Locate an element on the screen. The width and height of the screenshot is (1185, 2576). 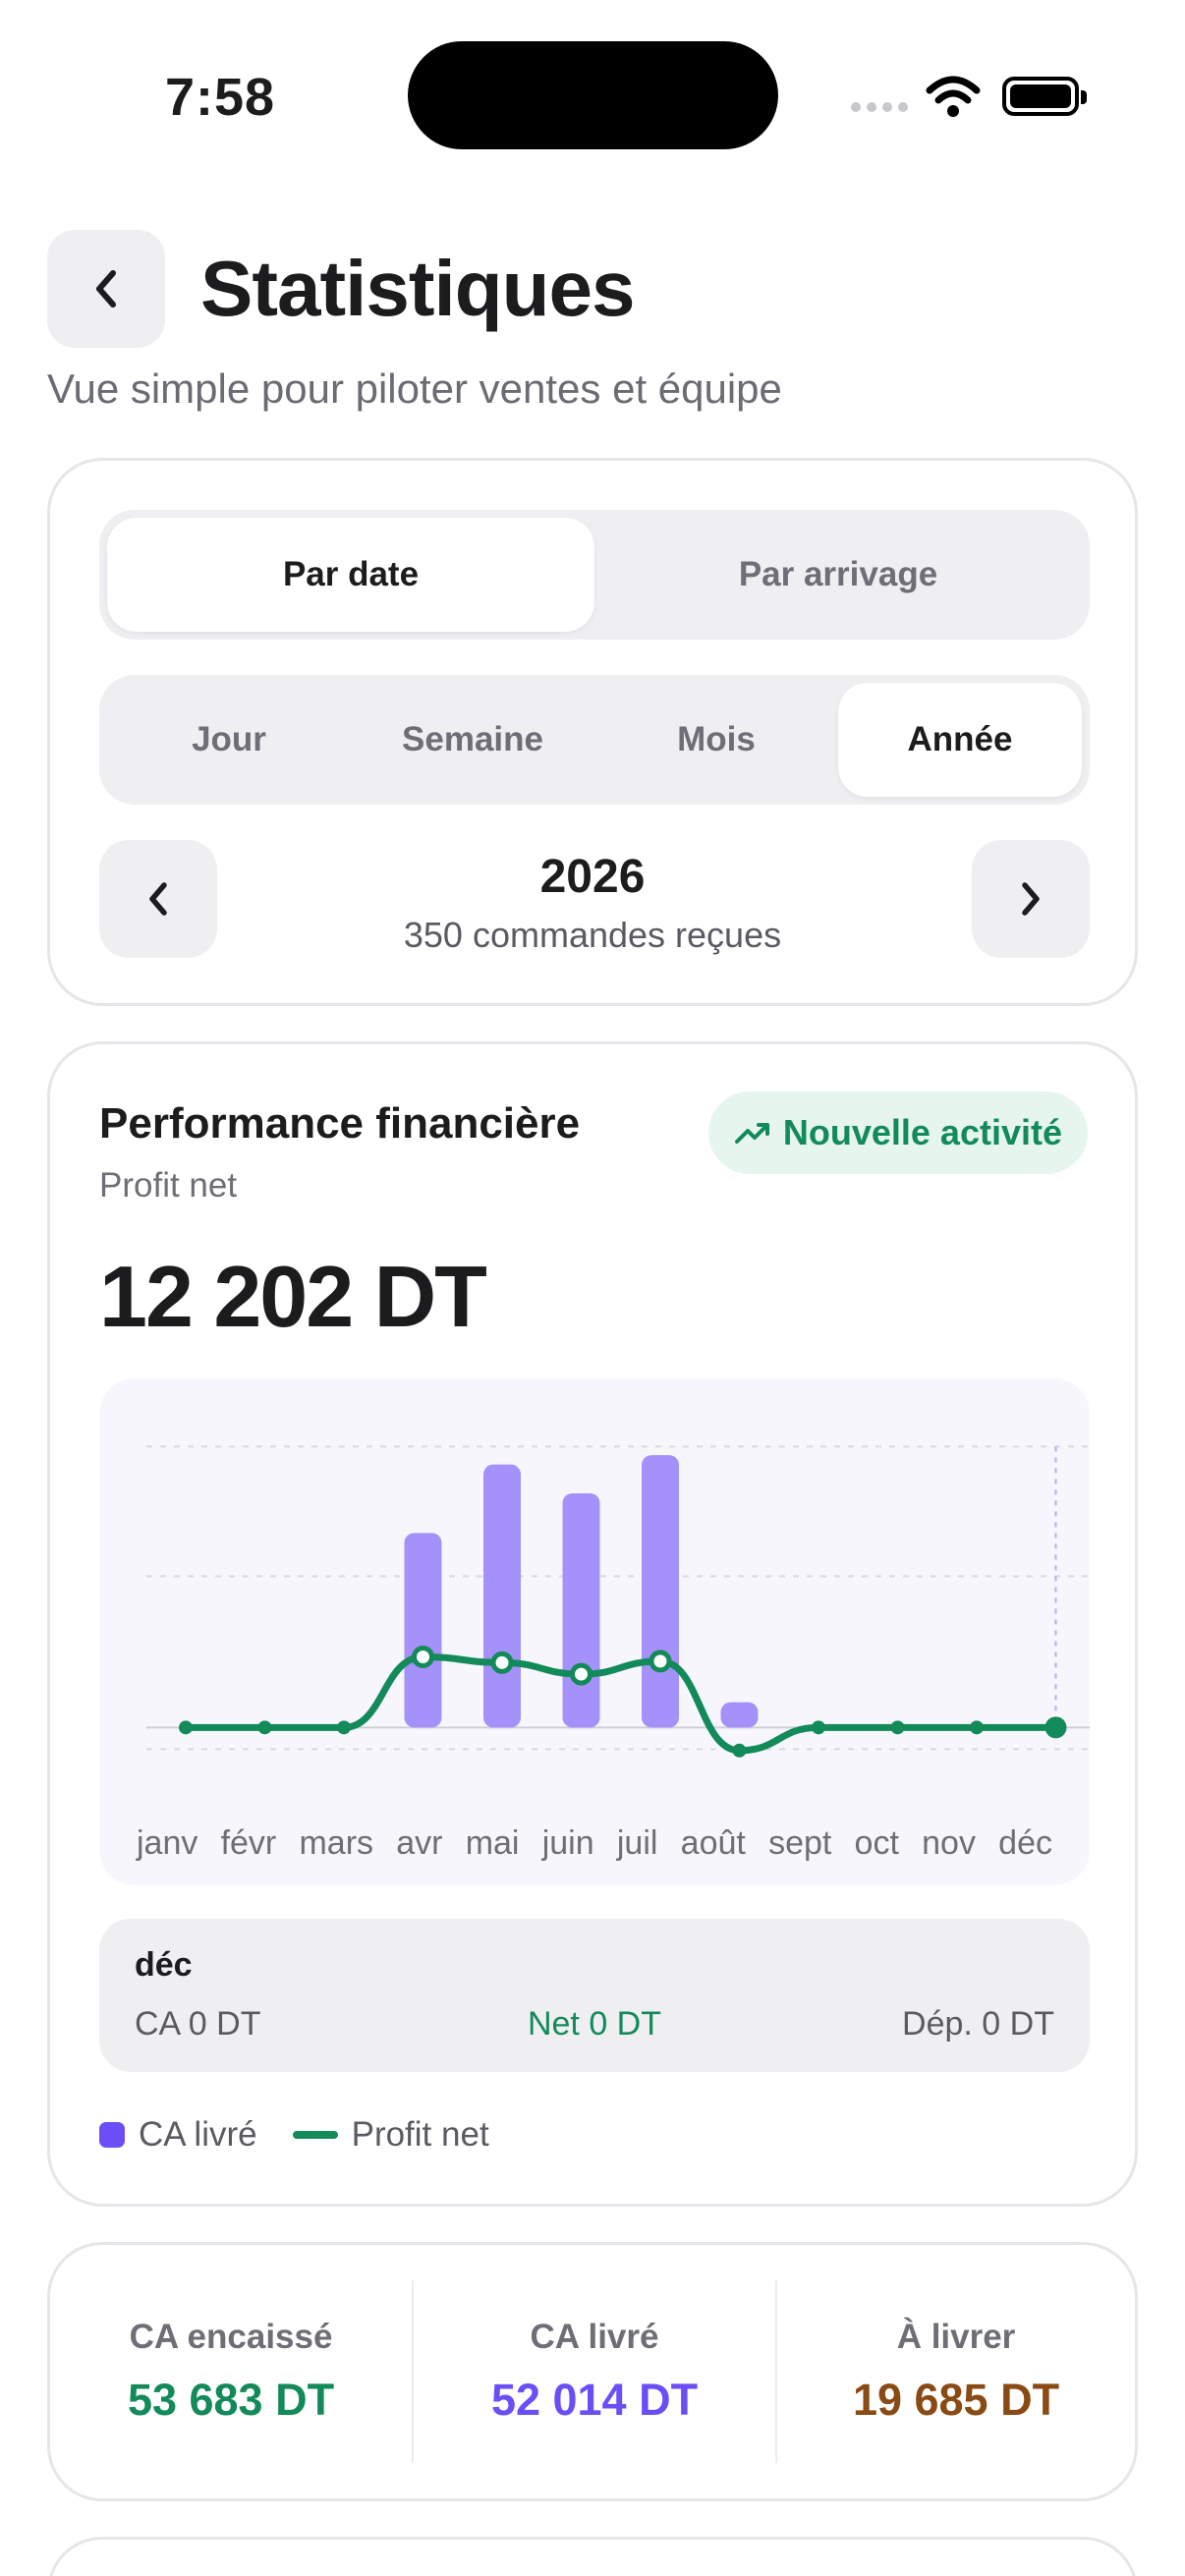
x-tick-label: juil is located at coordinates (637, 1843).